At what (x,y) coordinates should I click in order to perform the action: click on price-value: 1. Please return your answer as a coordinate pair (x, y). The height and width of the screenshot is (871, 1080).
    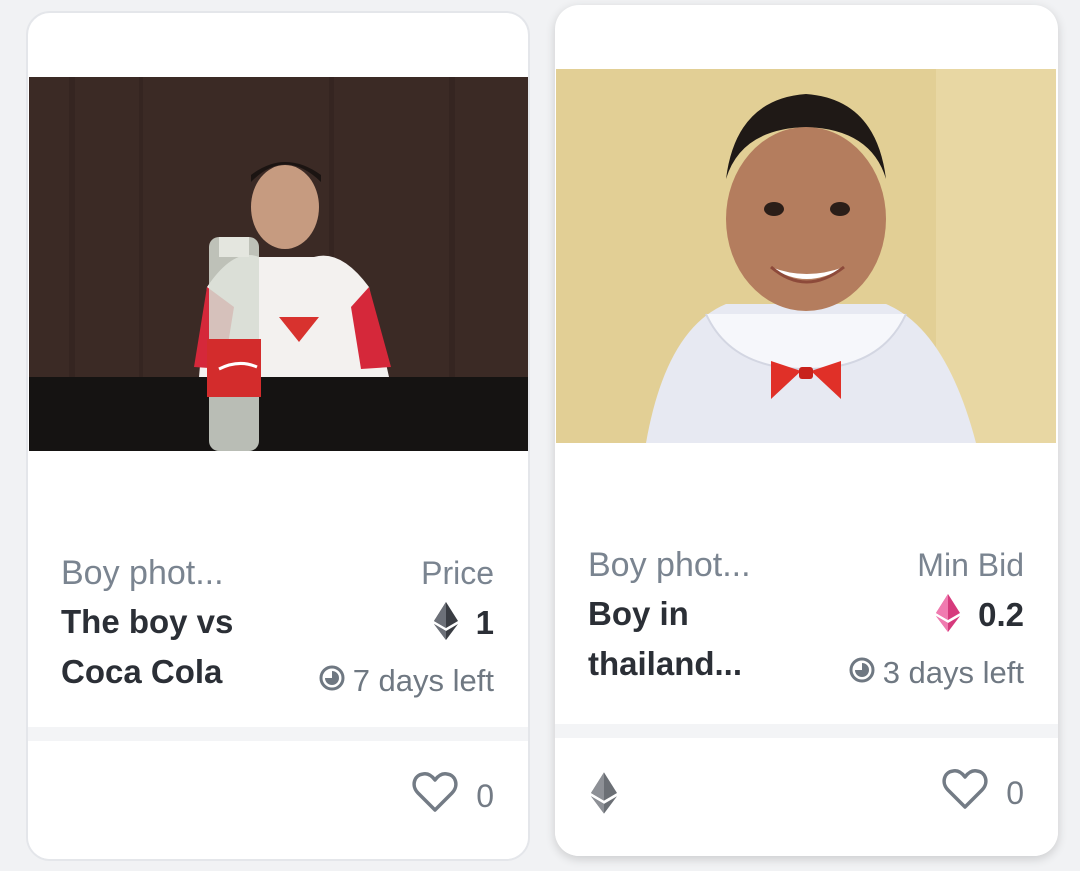
    Looking at the image, I should click on (484, 622).